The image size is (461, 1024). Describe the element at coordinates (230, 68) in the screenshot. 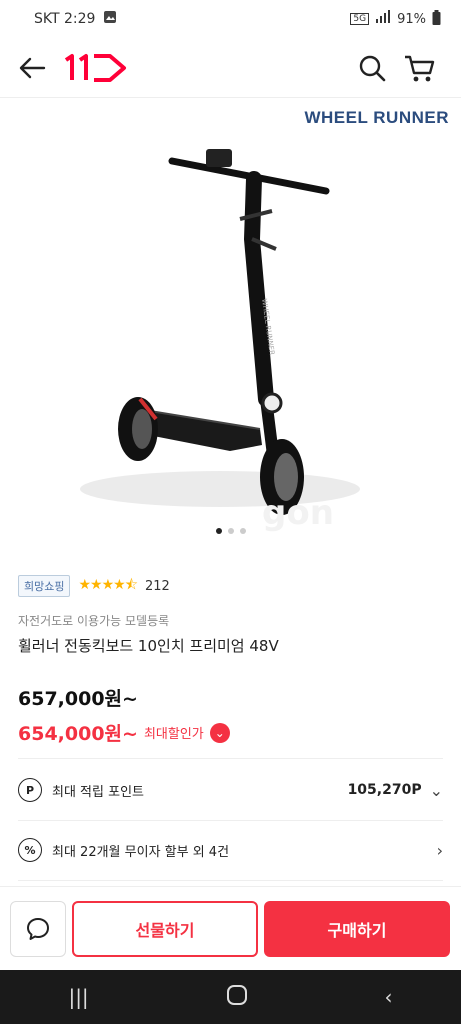

I see `app-header` at that location.